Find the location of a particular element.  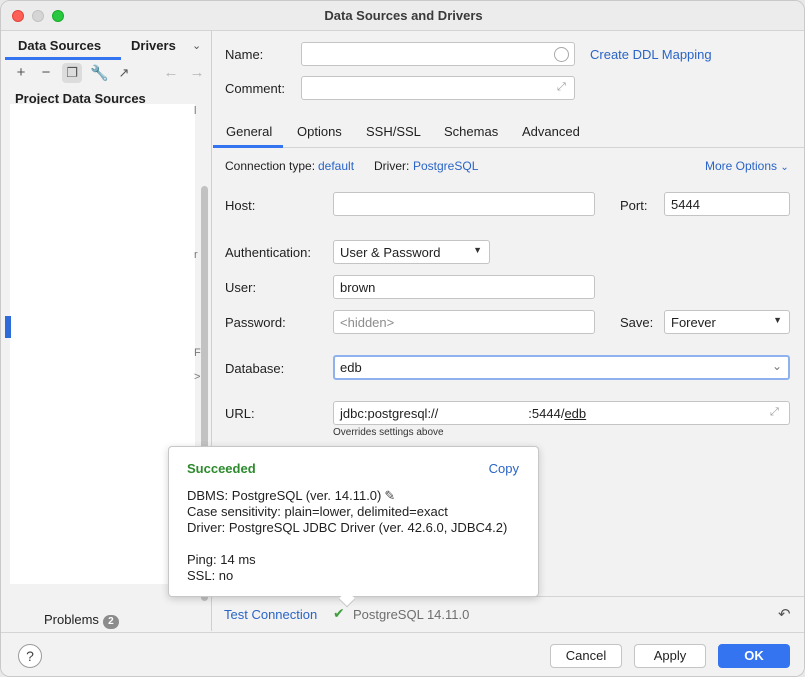

undo-icon: ↶ is located at coordinates (784, 614).